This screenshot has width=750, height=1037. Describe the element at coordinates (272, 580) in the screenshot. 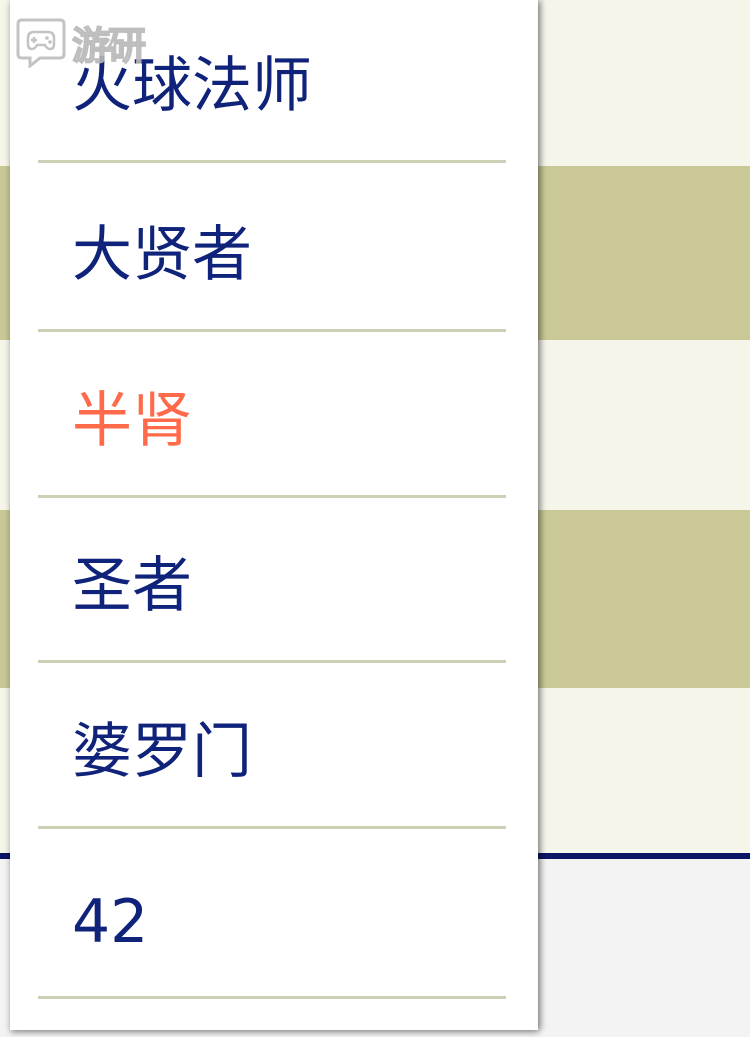

I see `option-saint: 圣者` at that location.